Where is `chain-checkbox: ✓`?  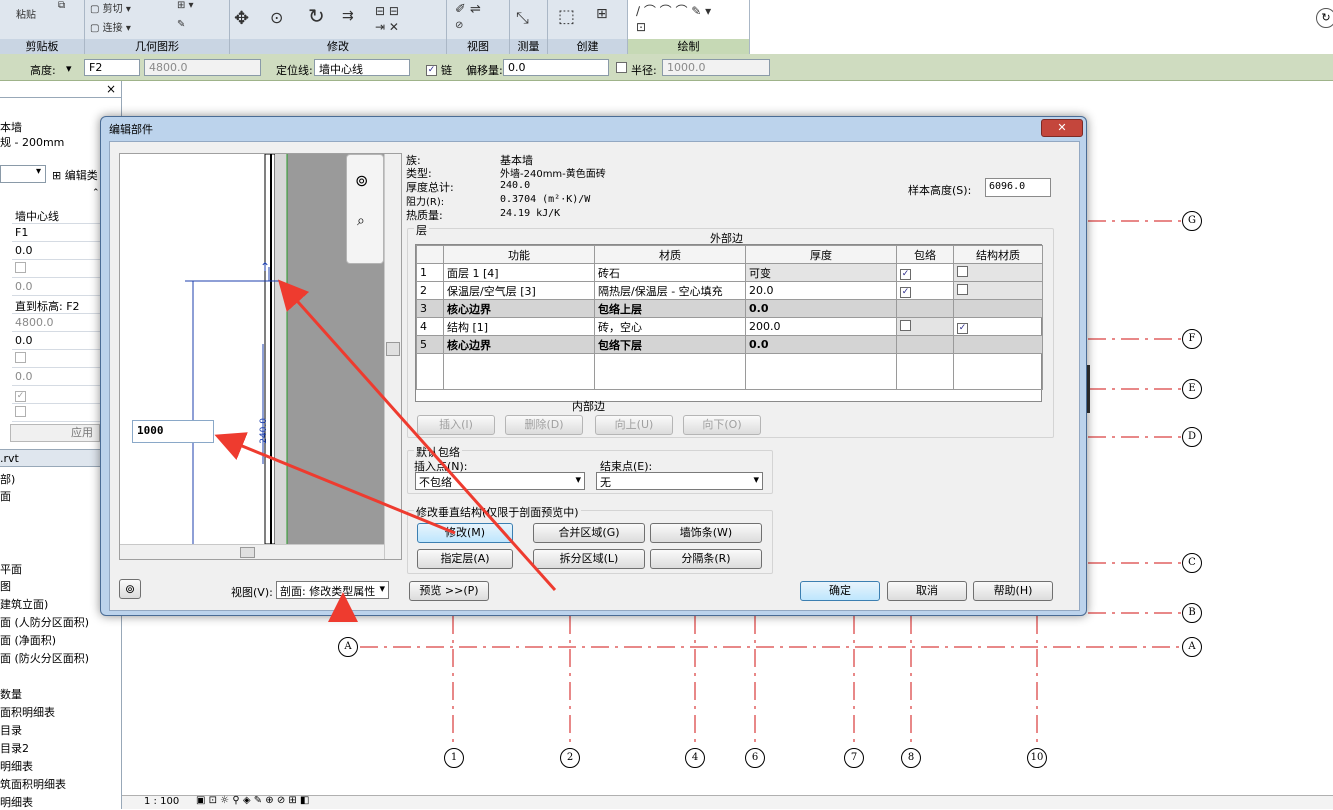
chain-checkbox: ✓ is located at coordinates (431, 69).